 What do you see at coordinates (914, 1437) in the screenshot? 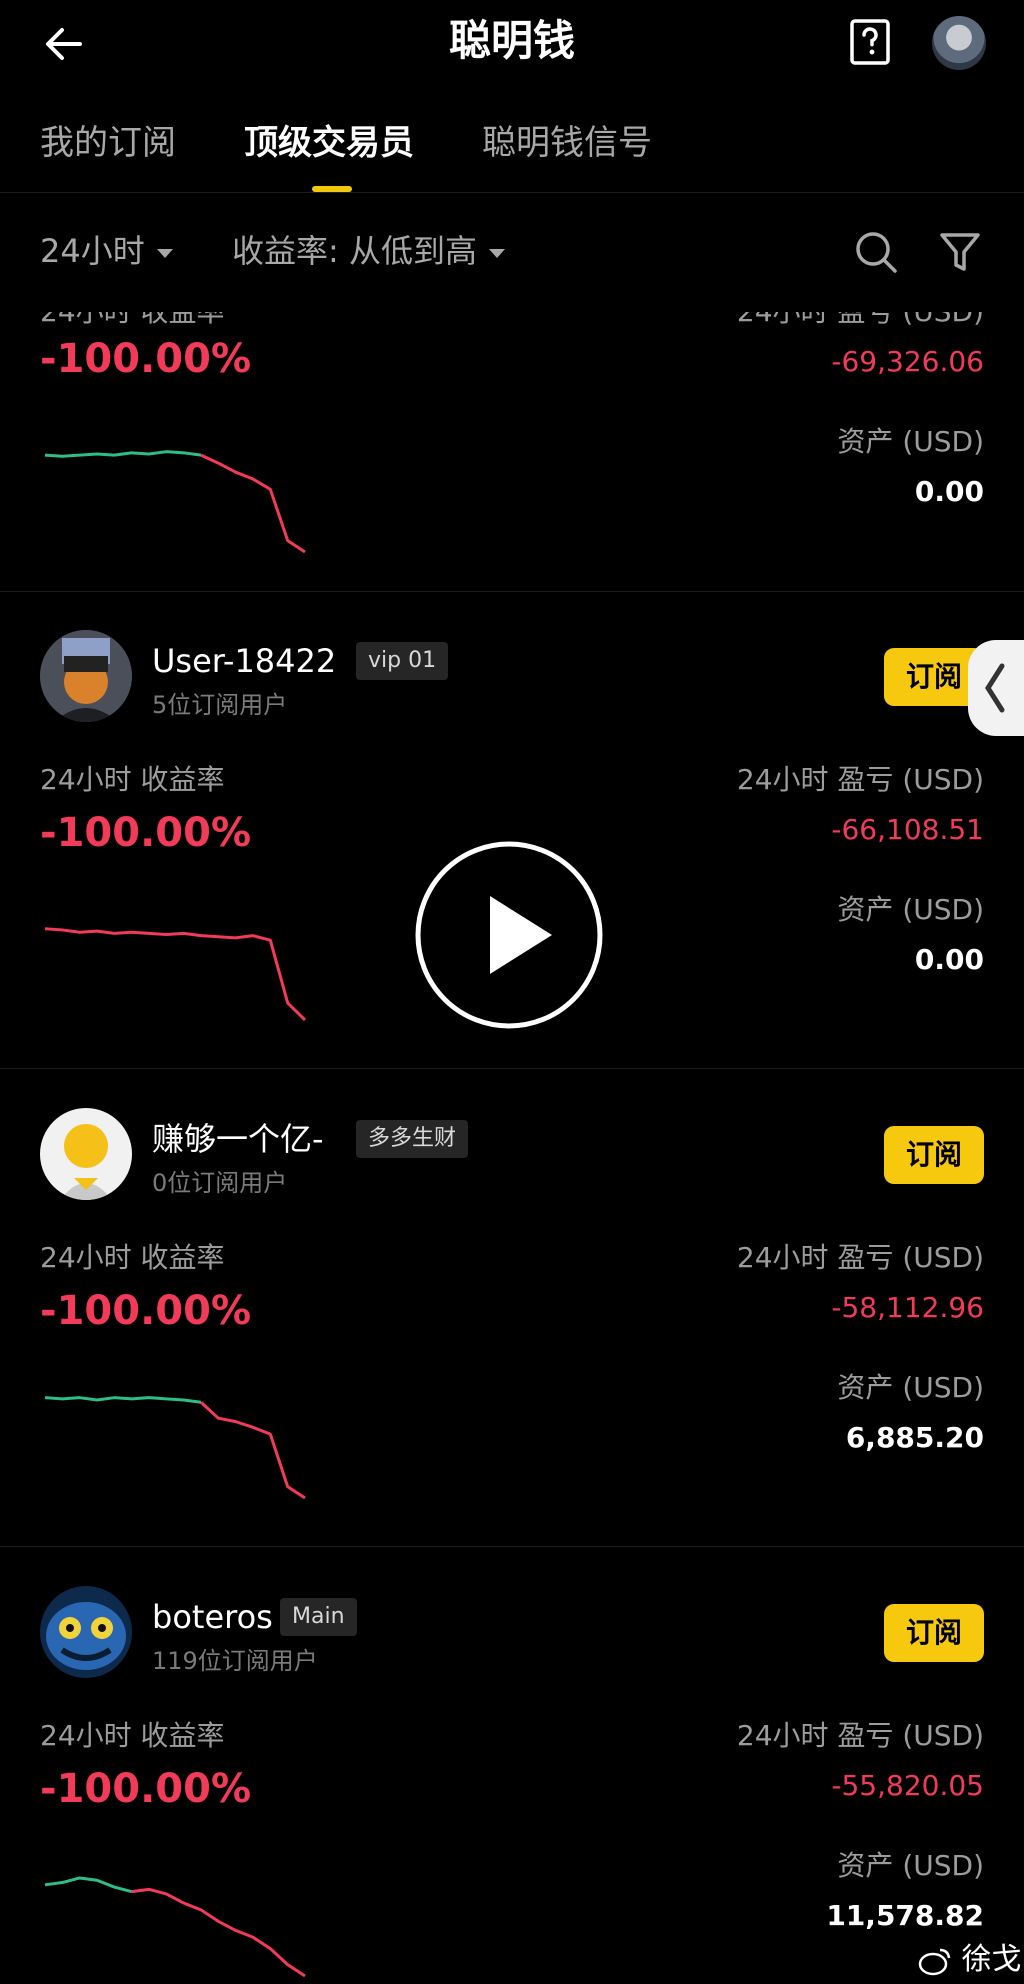
I see `assets-value: 6,885.20` at bounding box center [914, 1437].